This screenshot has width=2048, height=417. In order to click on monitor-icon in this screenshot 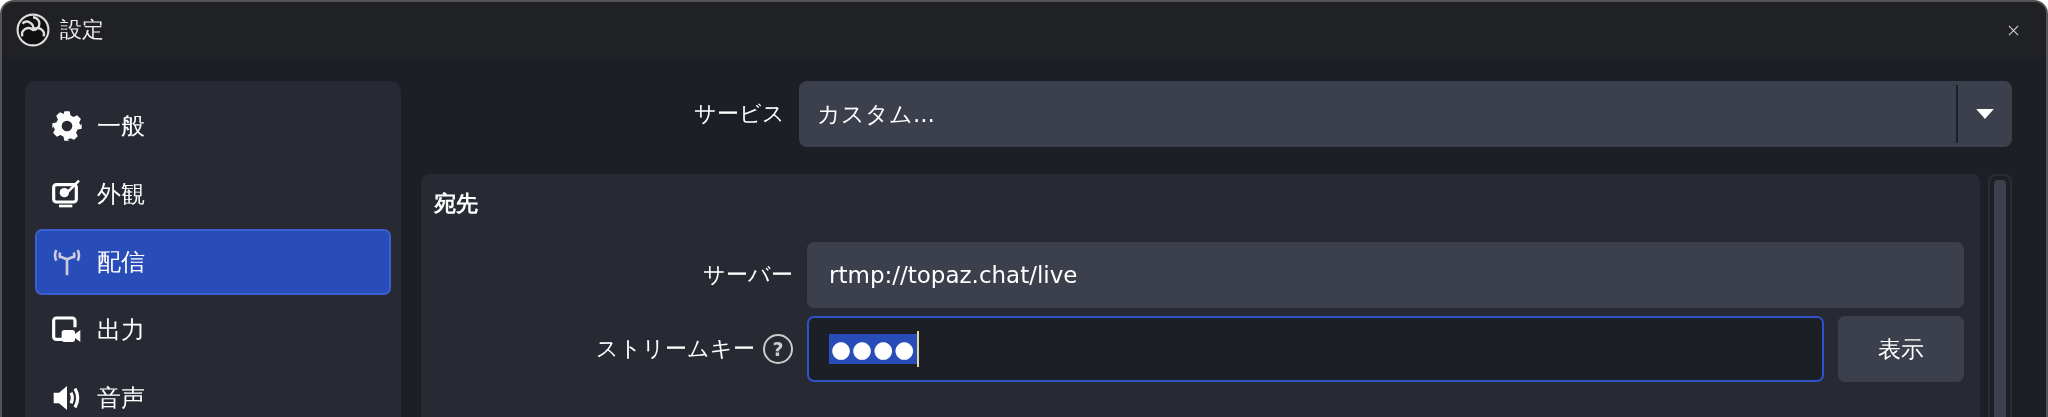, I will do `click(67, 194)`.